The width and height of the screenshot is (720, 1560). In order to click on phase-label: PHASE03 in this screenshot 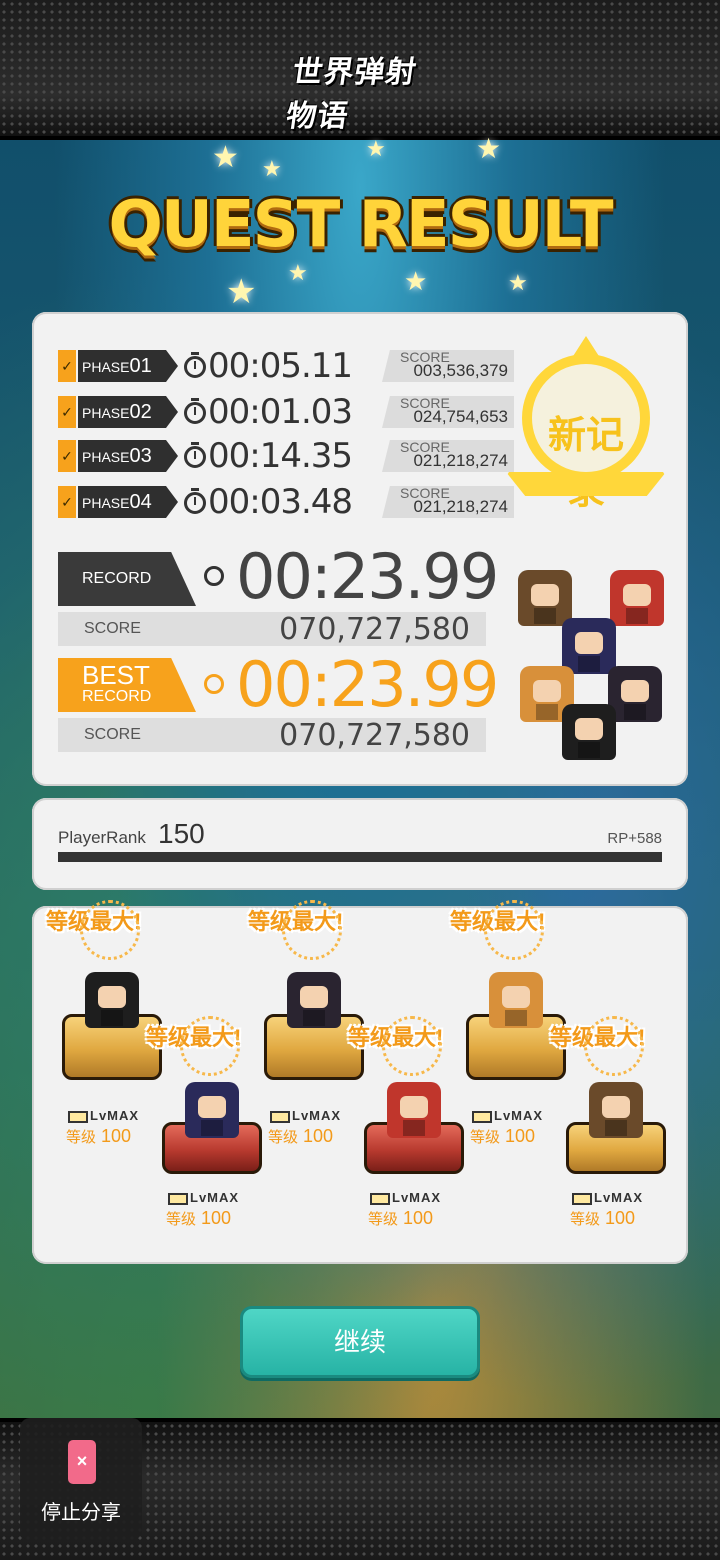, I will do `click(128, 456)`.